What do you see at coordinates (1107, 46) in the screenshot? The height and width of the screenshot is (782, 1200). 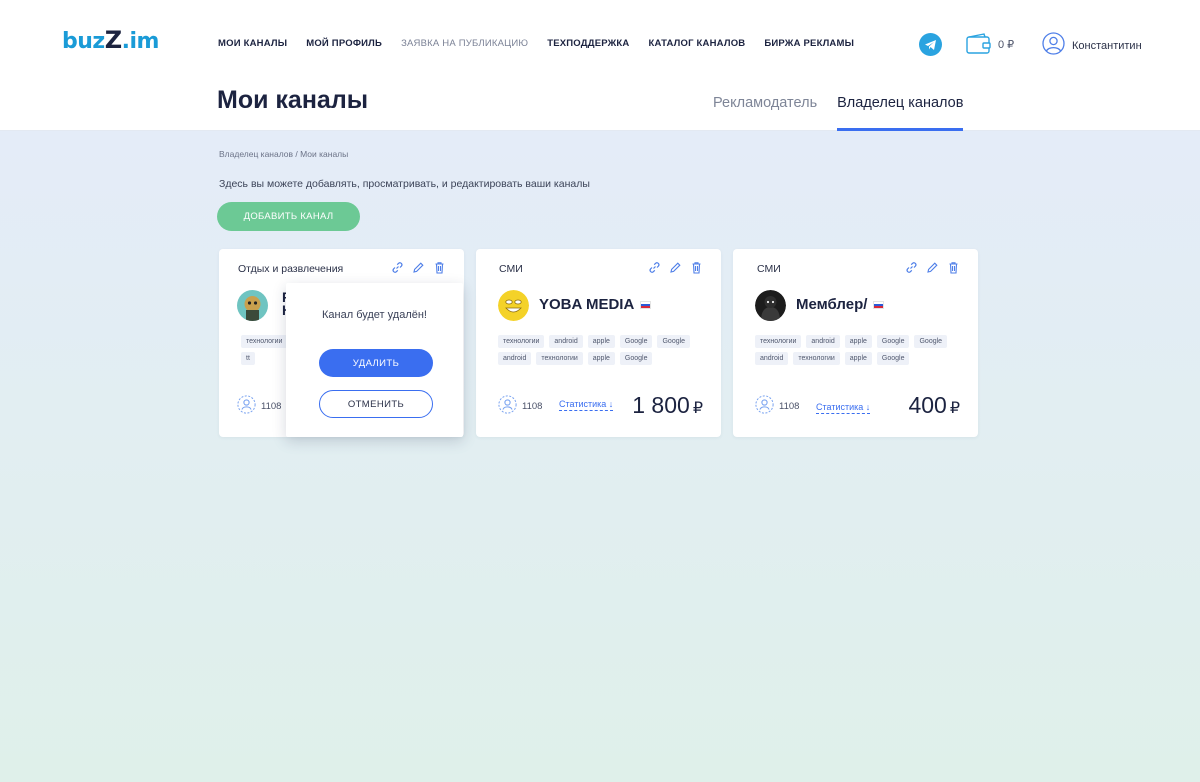 I see `user-name: Константитин` at bounding box center [1107, 46].